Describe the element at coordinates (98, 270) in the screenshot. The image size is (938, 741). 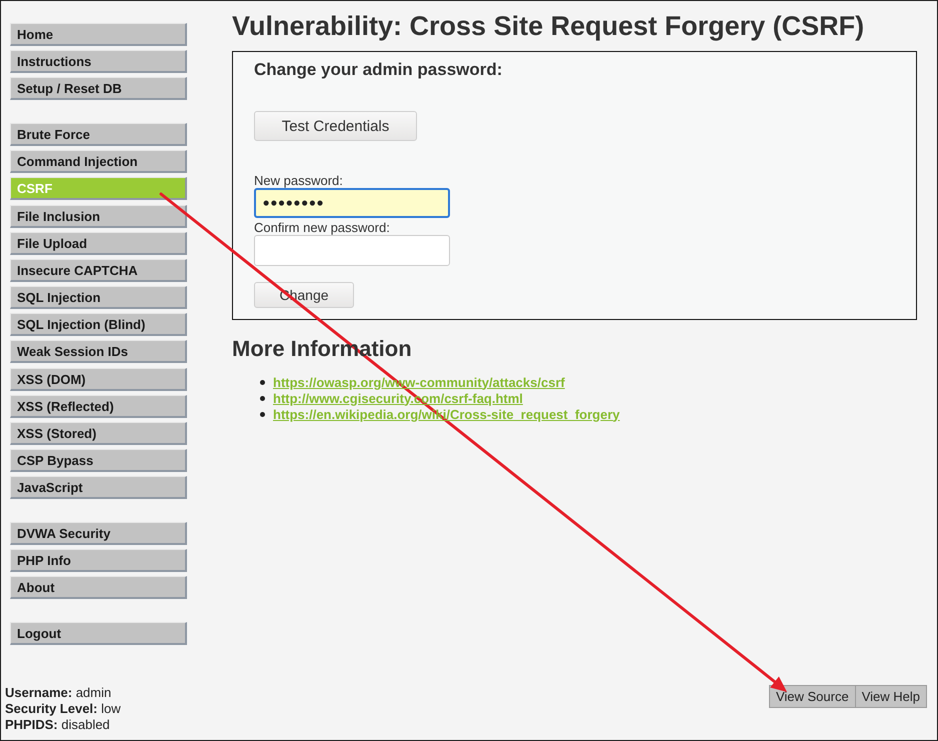
I see `menu-item: Insecure CAPTCHA` at that location.